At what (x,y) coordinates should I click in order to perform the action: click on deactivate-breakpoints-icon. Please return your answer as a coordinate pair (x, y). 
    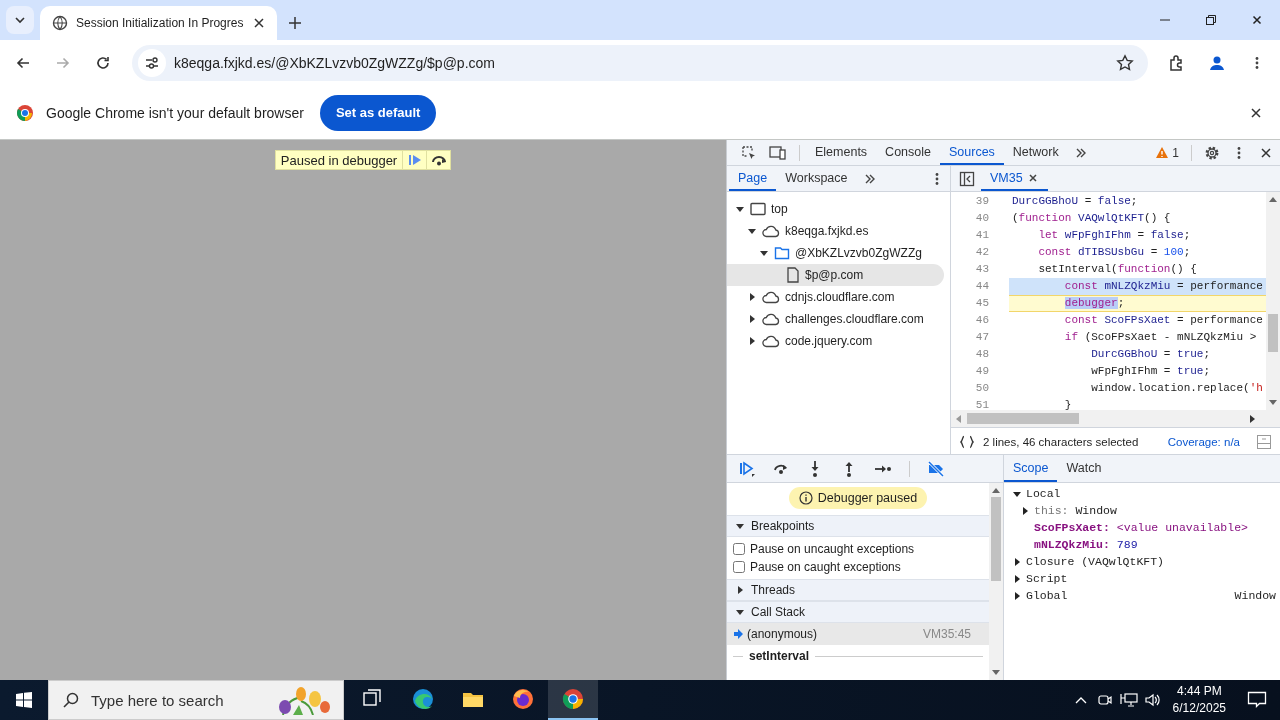
    Looking at the image, I should click on (936, 468).